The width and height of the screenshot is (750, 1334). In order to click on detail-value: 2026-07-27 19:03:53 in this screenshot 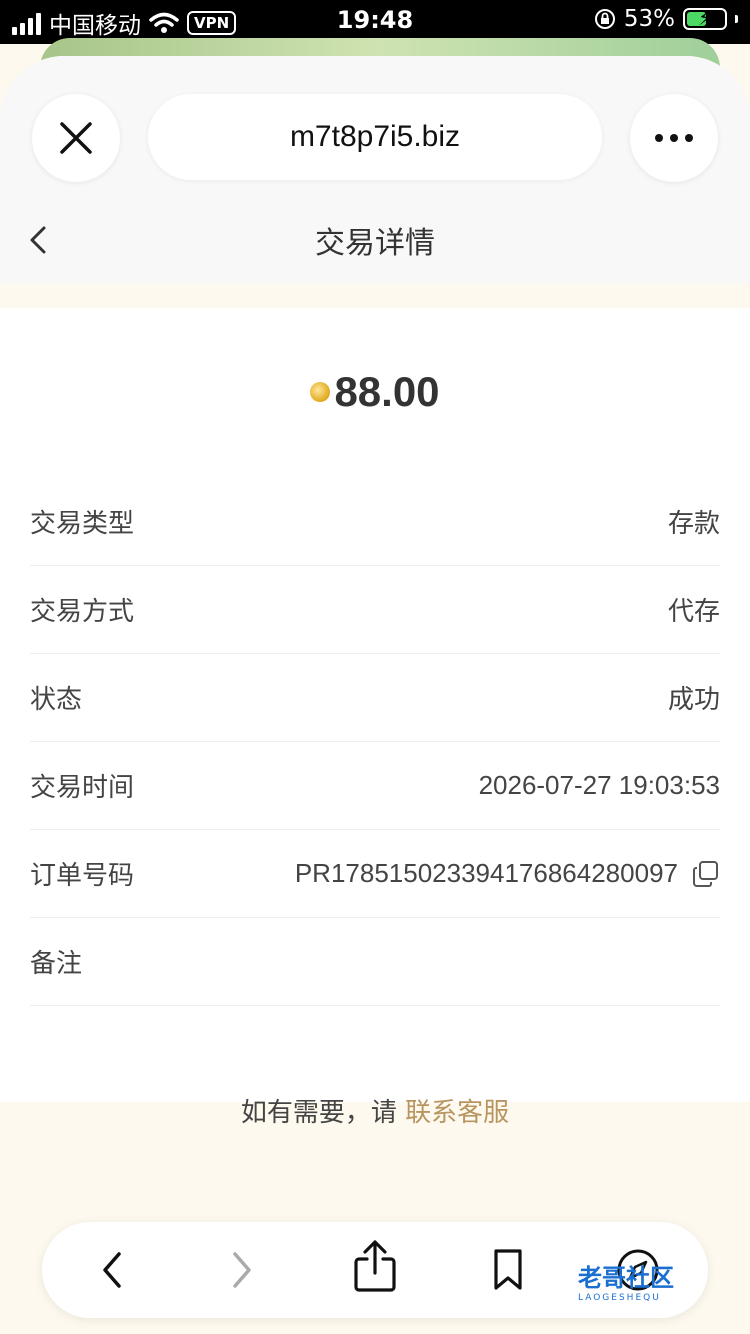, I will do `click(599, 785)`.